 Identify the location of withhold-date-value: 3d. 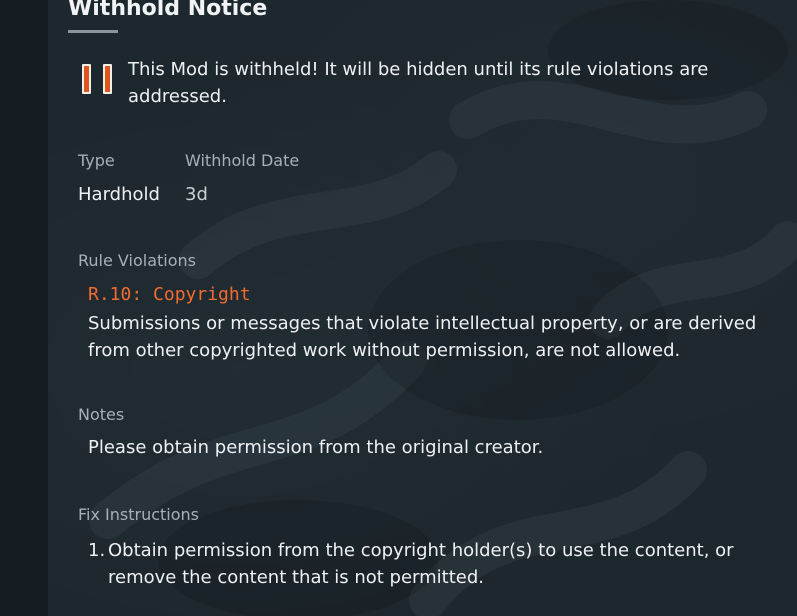
(196, 194).